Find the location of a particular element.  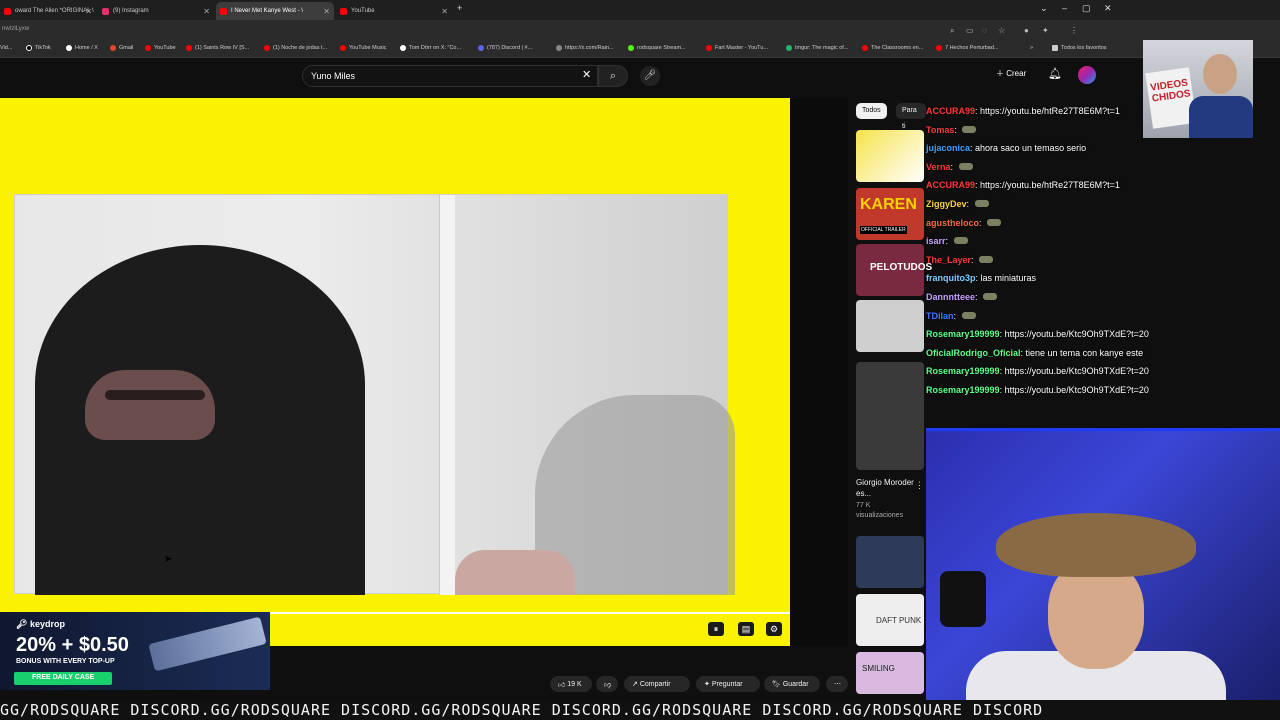

ask-label: Preguntar is located at coordinates (727, 684).